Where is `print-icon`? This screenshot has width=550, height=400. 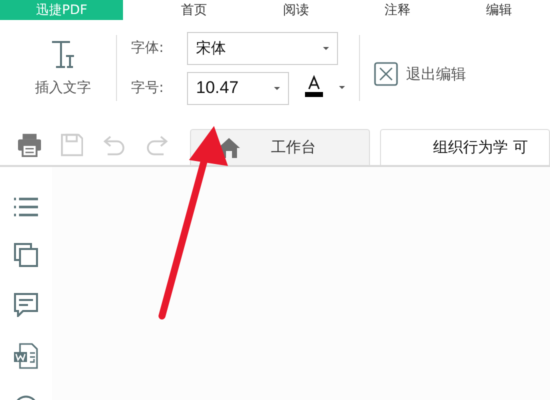 print-icon is located at coordinates (30, 145).